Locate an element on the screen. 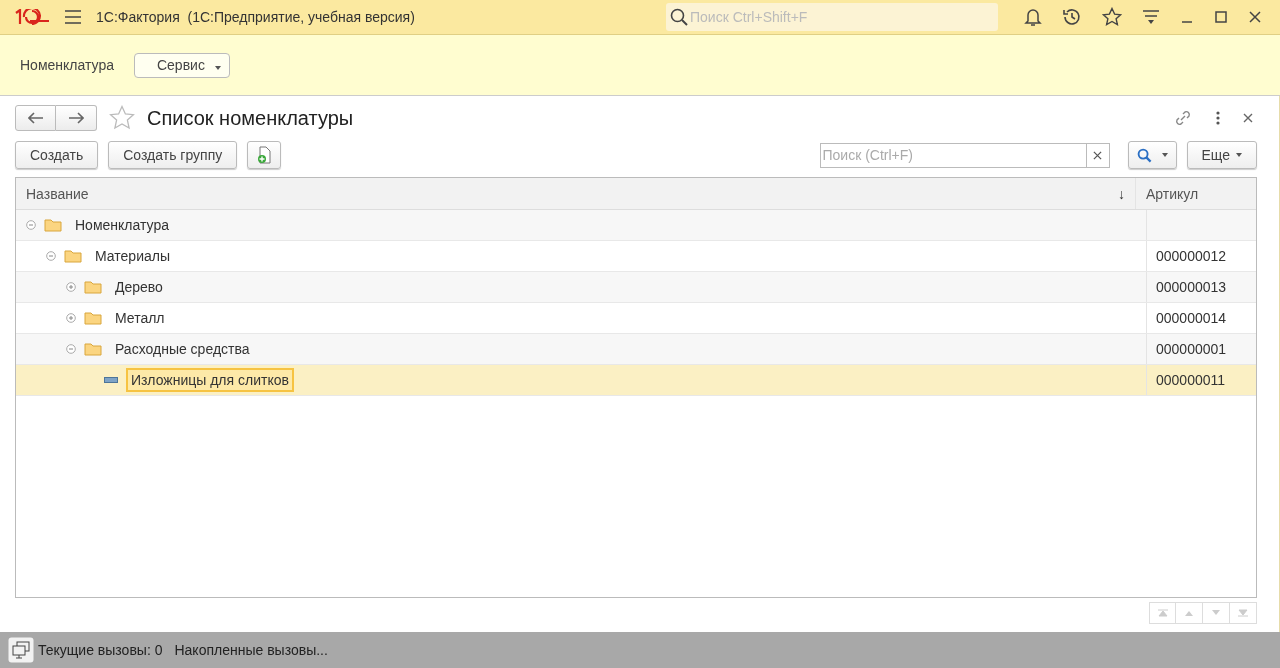  forward-button is located at coordinates (76, 118).